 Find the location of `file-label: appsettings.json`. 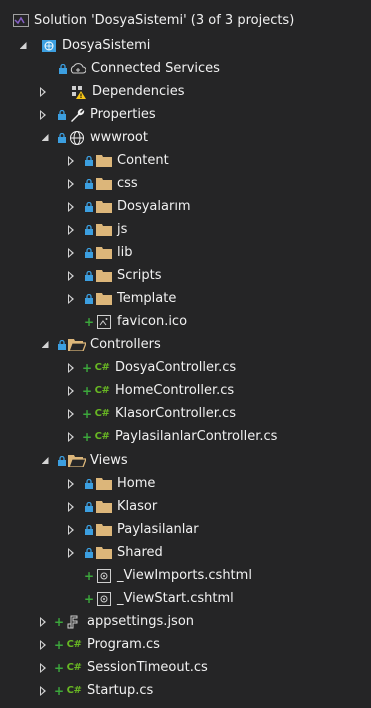

file-label: appsettings.json is located at coordinates (141, 621).